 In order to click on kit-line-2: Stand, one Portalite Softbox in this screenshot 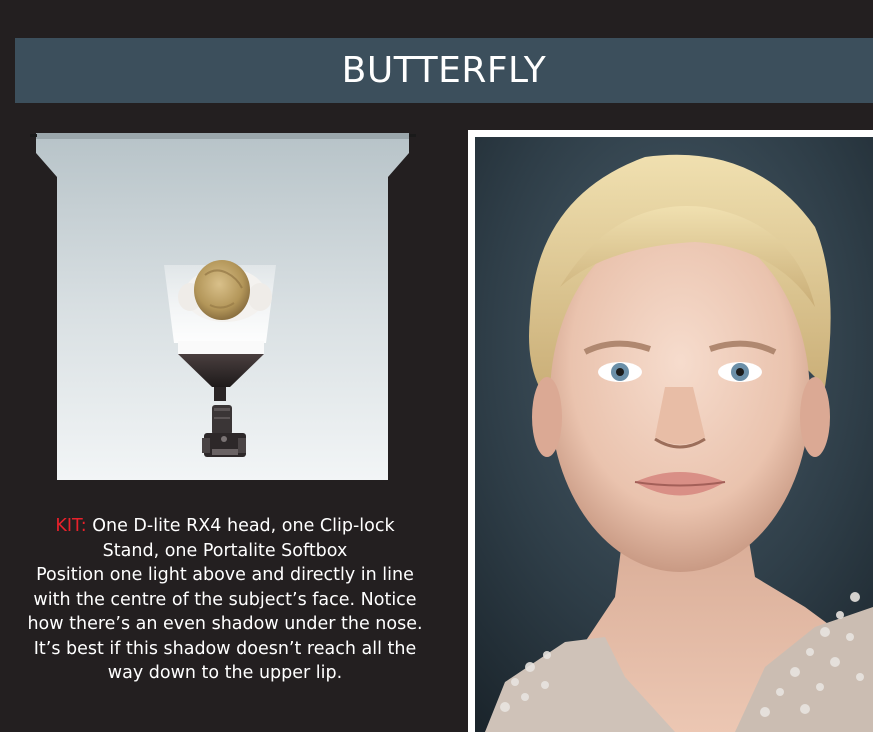, I will do `click(225, 550)`.